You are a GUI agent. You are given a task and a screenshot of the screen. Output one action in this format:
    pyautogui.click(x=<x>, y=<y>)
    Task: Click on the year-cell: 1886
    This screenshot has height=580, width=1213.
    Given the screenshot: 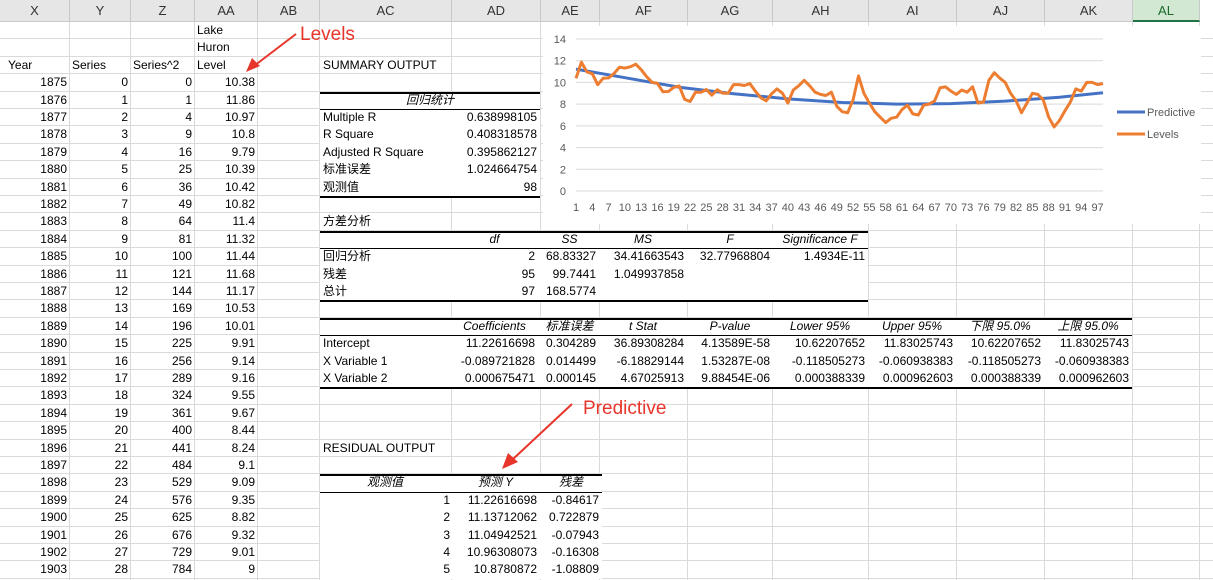 What is the action you would take?
    pyautogui.click(x=35, y=274)
    